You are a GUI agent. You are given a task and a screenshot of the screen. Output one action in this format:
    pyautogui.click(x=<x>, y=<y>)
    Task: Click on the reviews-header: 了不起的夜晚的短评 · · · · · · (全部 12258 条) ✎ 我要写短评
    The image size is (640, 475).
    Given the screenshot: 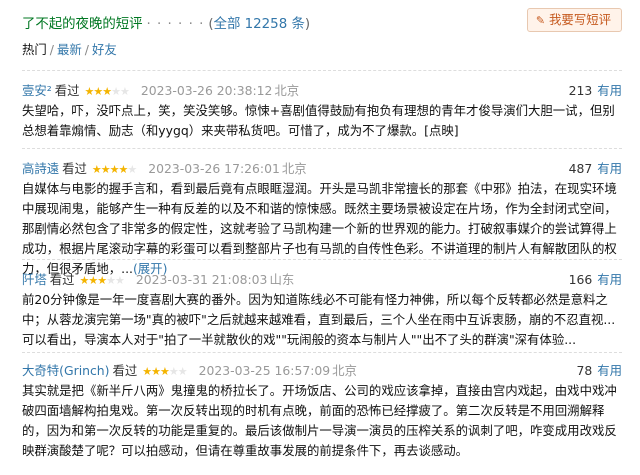 What is the action you would take?
    pyautogui.click(x=322, y=20)
    